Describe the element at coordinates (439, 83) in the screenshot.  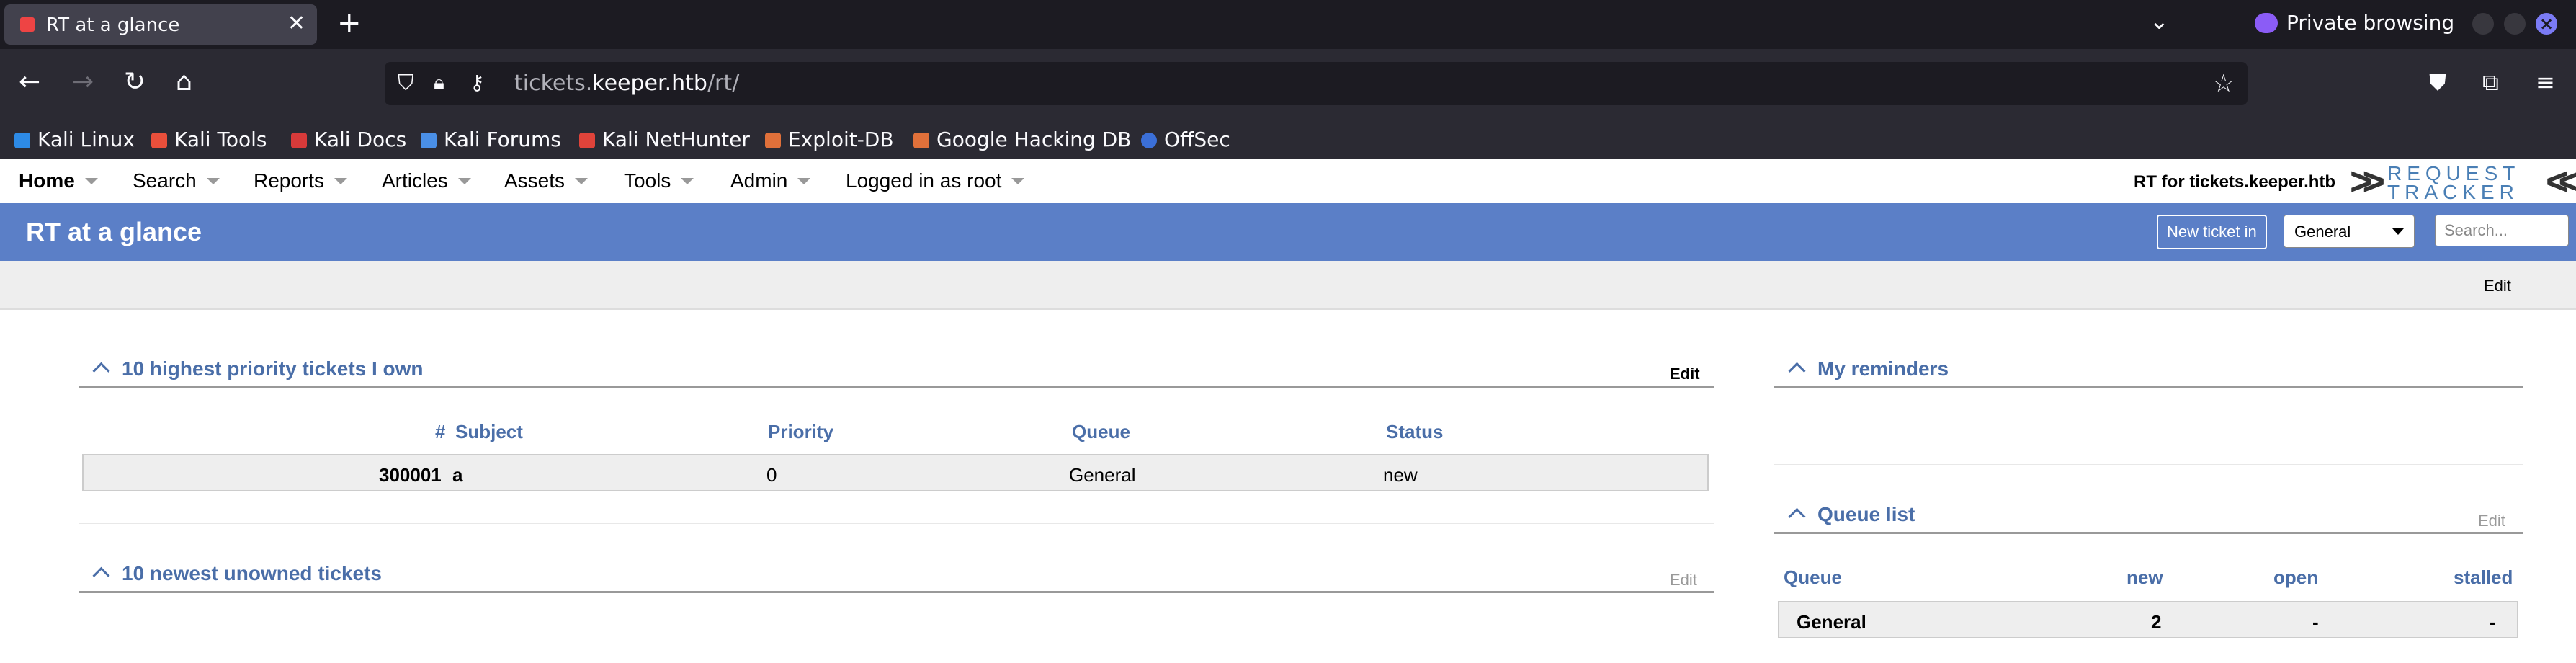
I see `lock-icon: 🔒︎` at that location.